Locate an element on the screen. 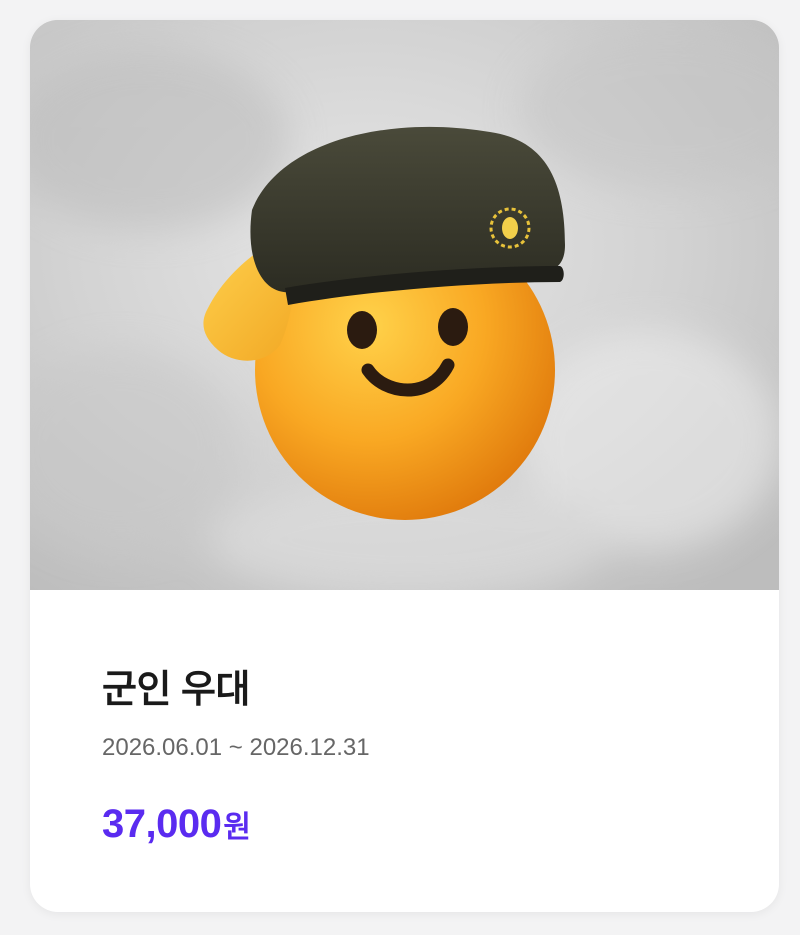 This screenshot has height=935, width=800. price: 37,000원 is located at coordinates (176, 824).